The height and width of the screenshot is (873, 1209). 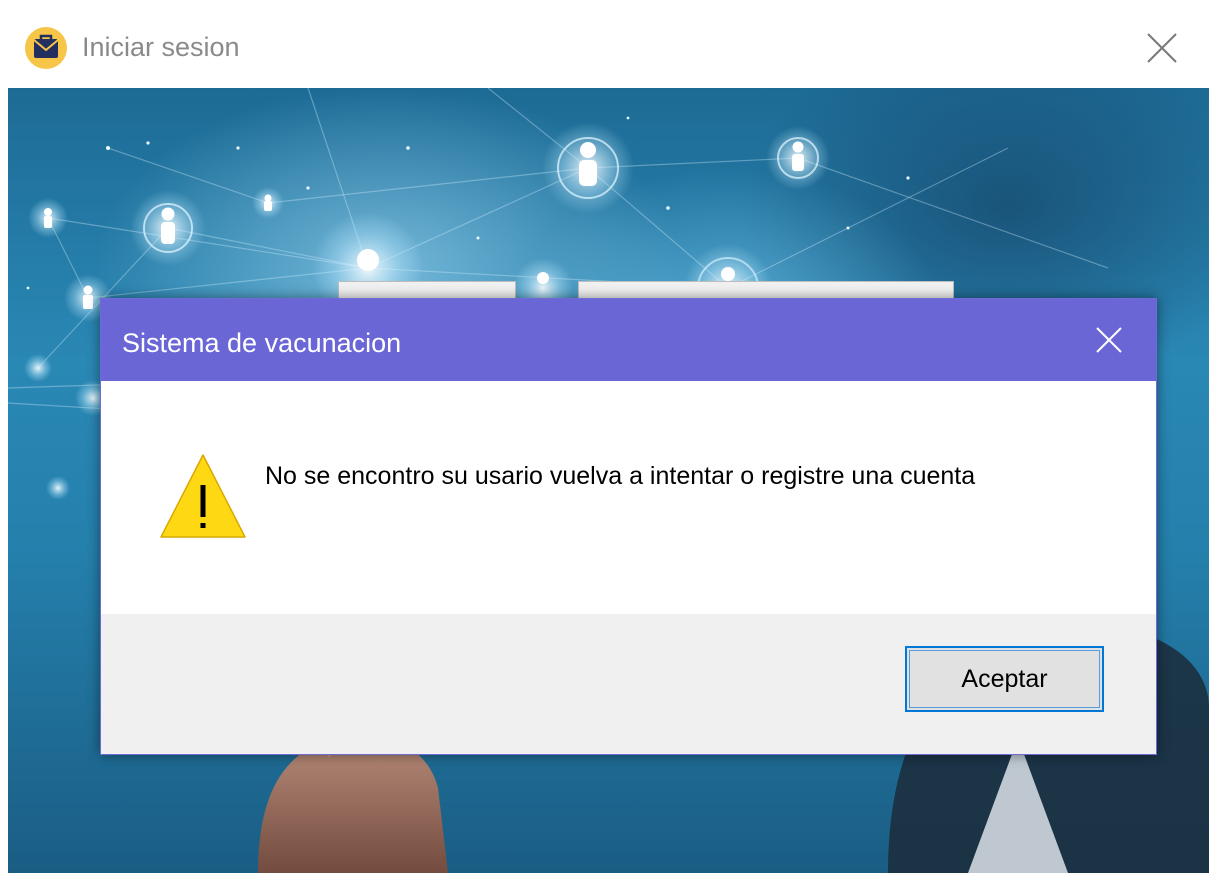 What do you see at coordinates (604, 44) in the screenshot?
I see `window-titlebar: Iniciar sesion` at bounding box center [604, 44].